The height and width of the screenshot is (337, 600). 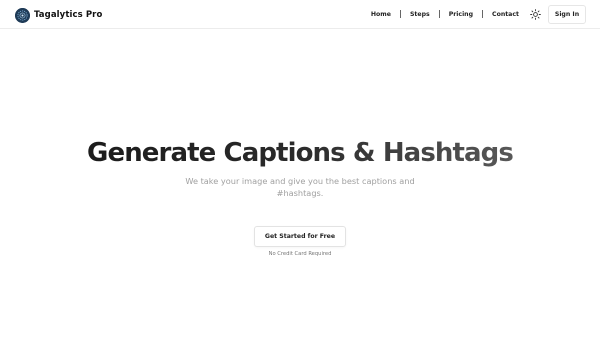 What do you see at coordinates (381, 14) in the screenshot?
I see `nav-item-home: Home` at bounding box center [381, 14].